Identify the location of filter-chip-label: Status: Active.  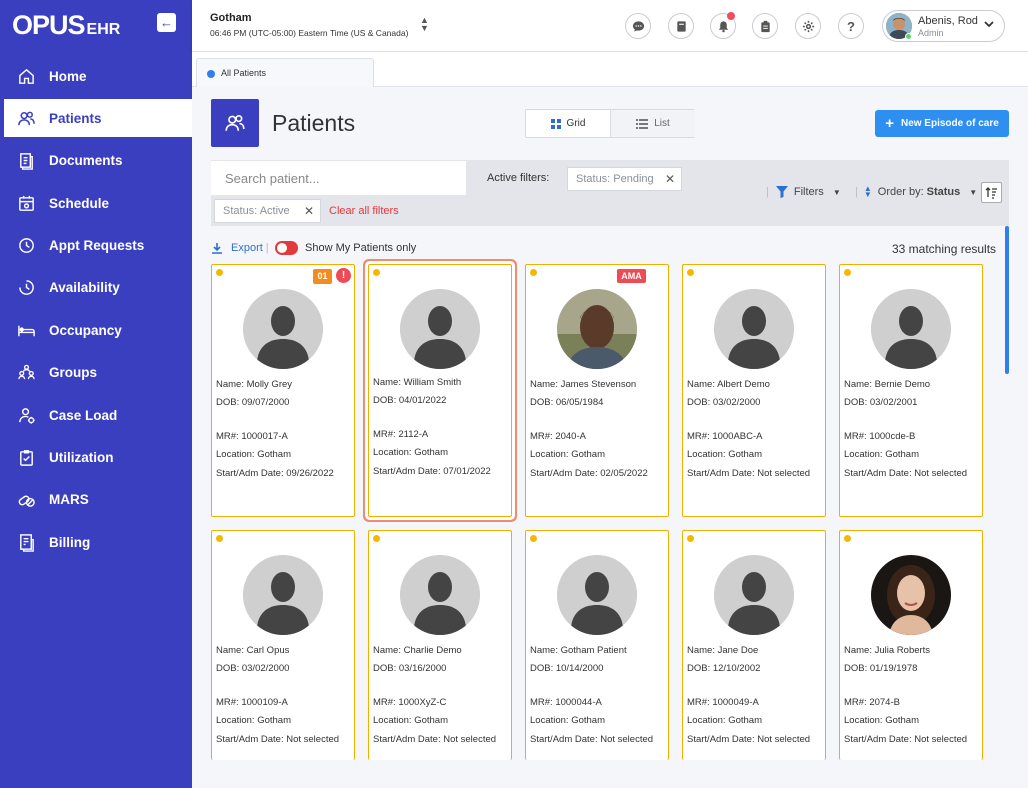
(256, 211).